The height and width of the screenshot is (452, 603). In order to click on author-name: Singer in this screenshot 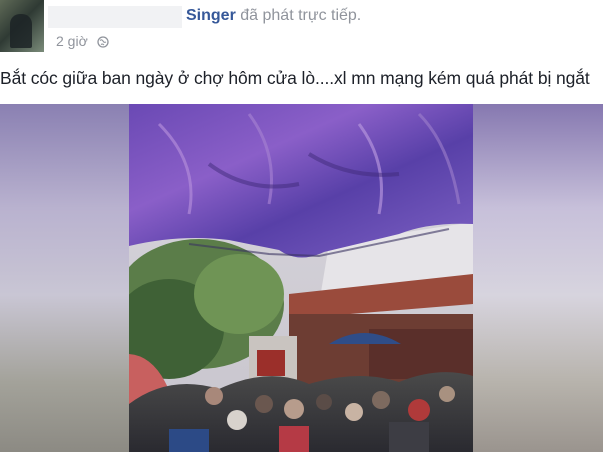, I will do `click(211, 15)`.